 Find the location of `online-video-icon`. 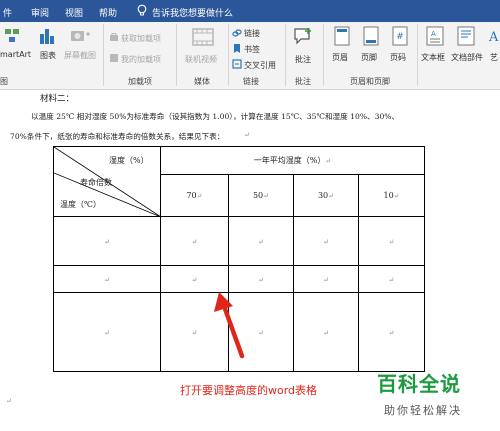

online-video-icon is located at coordinates (203, 37).